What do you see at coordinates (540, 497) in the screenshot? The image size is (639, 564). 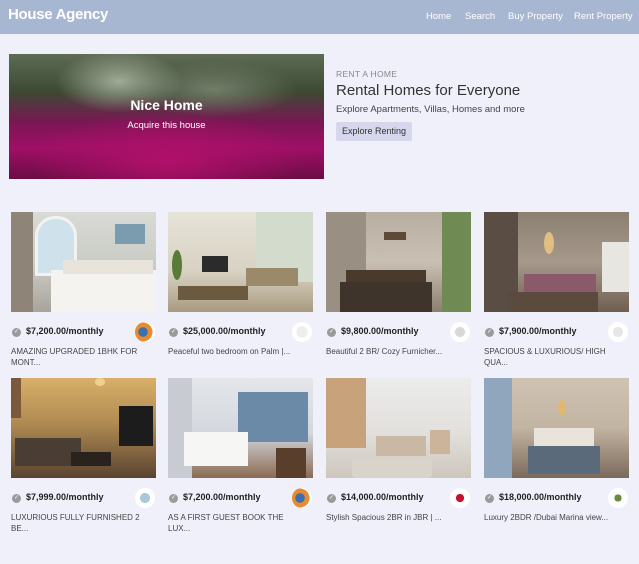 I see `listing-price: $18,000.00/monthly` at bounding box center [540, 497].